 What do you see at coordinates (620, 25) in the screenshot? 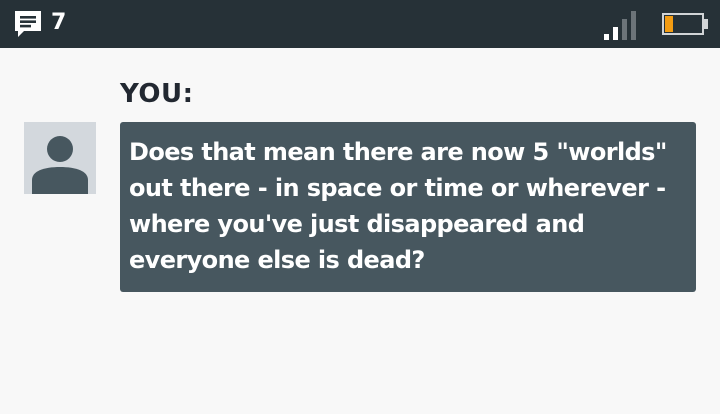
I see `signal-bars-icon` at bounding box center [620, 25].